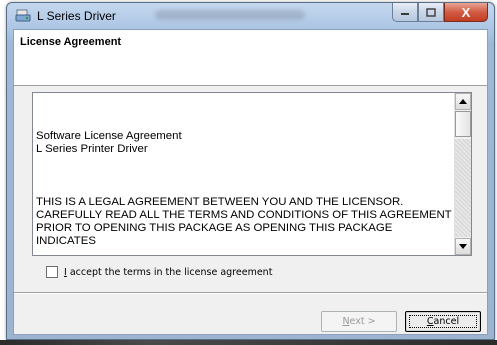  Describe the element at coordinates (250, 293) in the screenshot. I see `button-divider` at that location.